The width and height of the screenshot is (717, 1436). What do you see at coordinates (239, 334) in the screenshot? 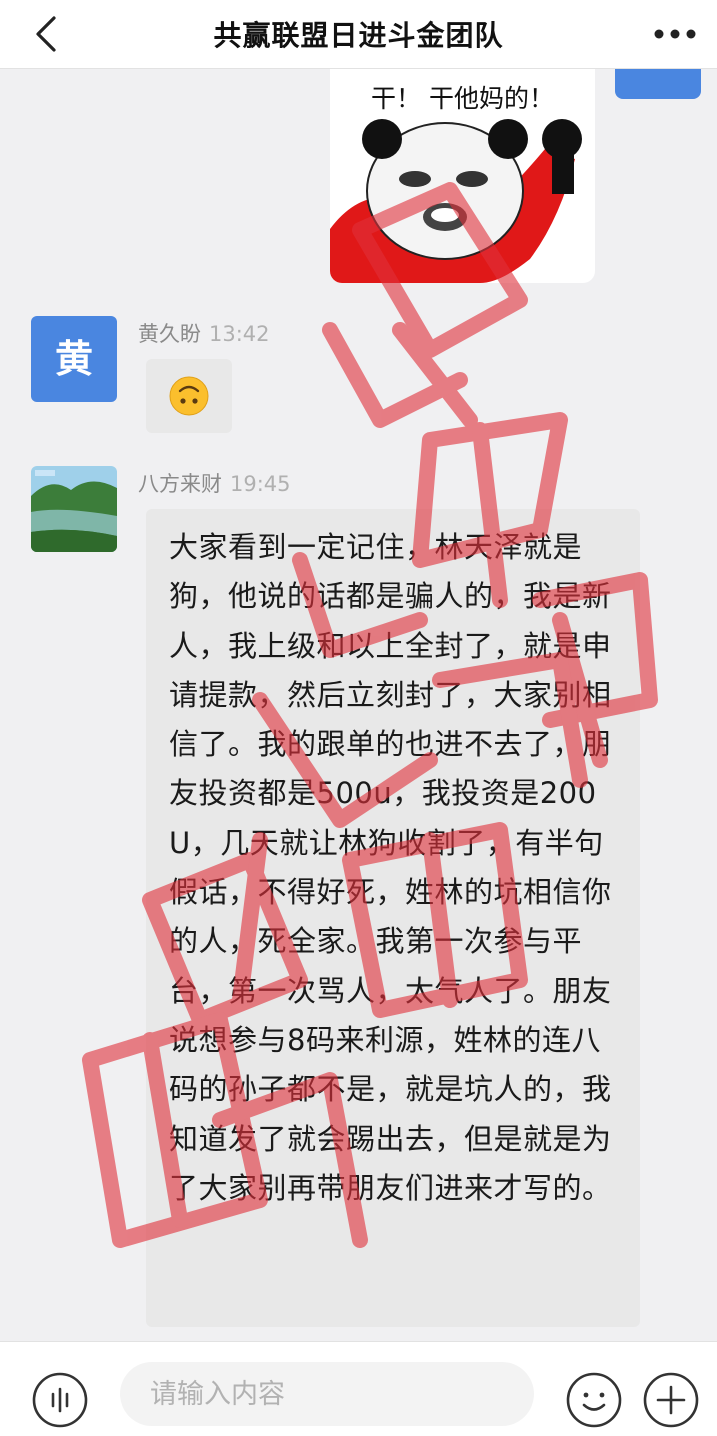
I see `message-time: 13:42` at bounding box center [239, 334].